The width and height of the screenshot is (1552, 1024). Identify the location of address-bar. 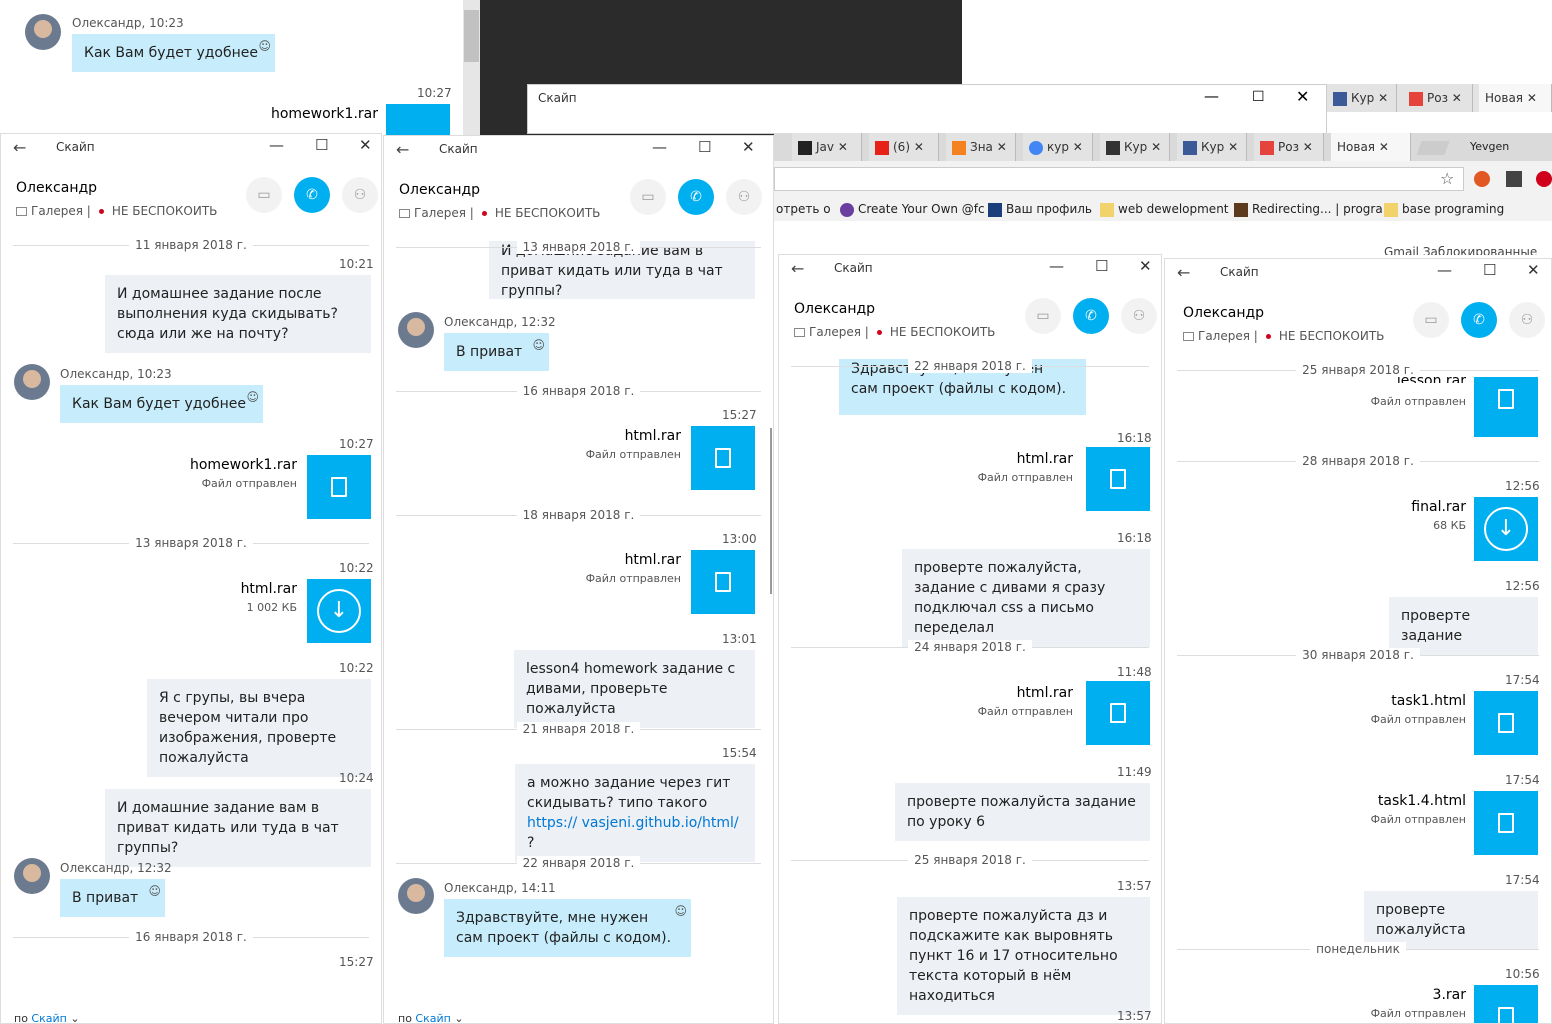
(1119, 179).